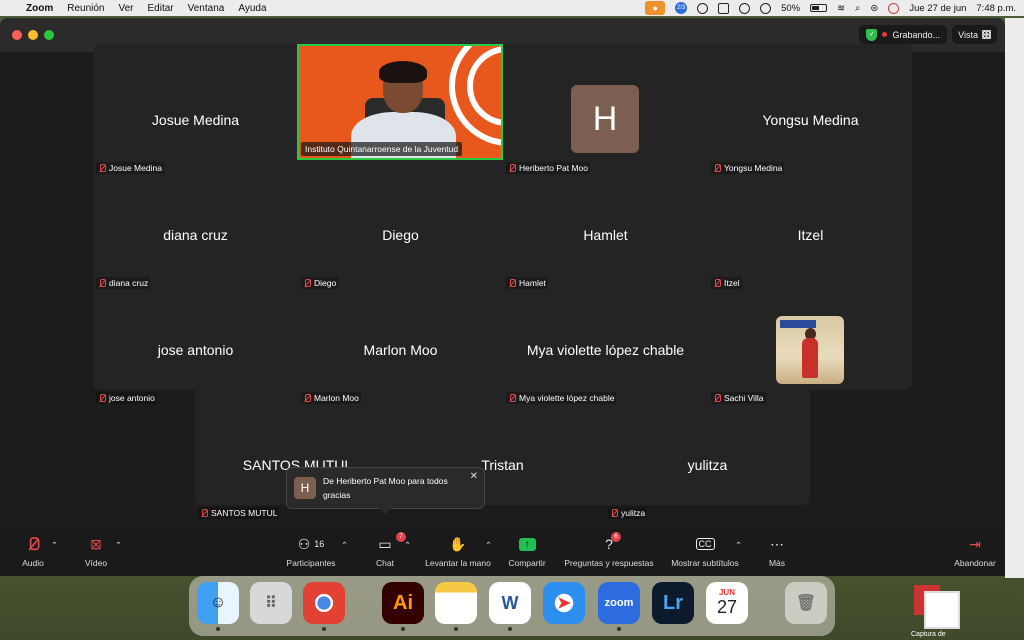 The width and height of the screenshot is (1024, 640). Describe the element at coordinates (766, 8) in the screenshot. I see `user-icon` at that location.